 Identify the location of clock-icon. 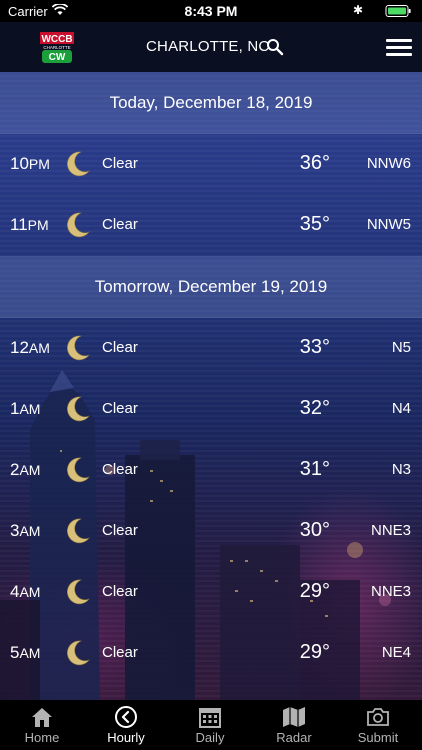
(126, 717).